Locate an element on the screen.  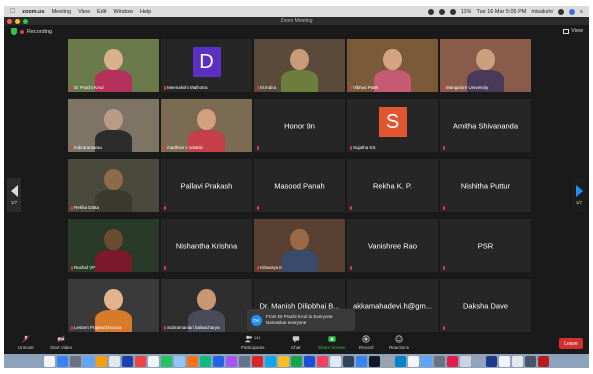
next-page-button: 1/7 is located at coordinates (579, 195).